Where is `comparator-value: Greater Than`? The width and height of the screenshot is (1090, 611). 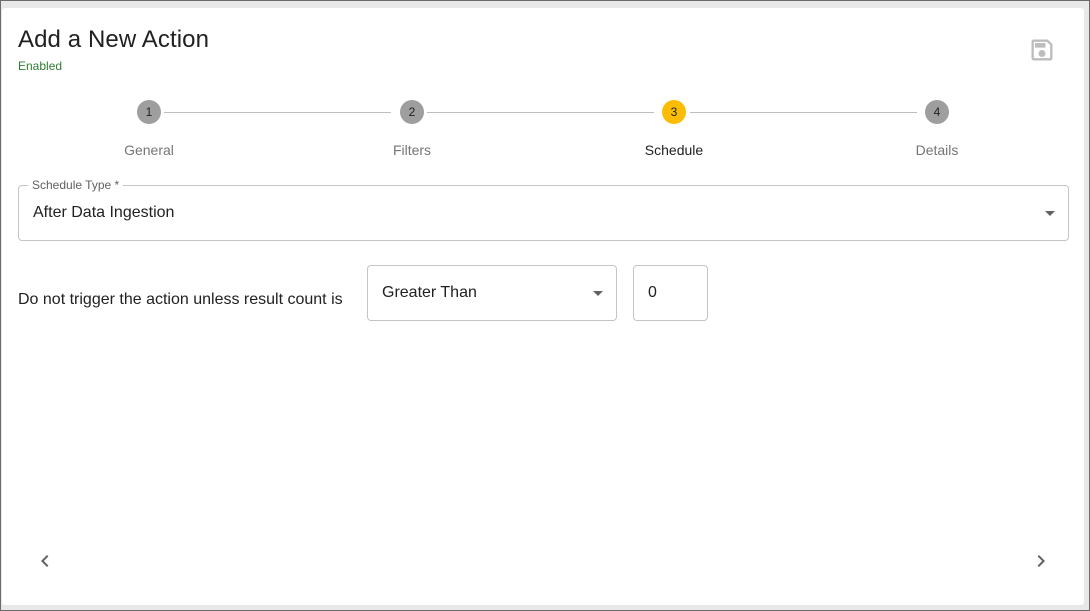 comparator-value: Greater Than is located at coordinates (429, 292).